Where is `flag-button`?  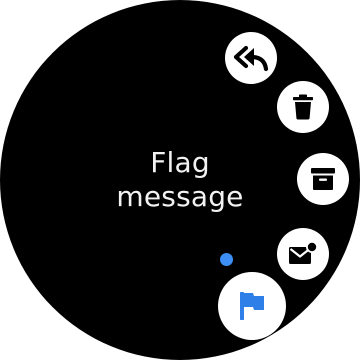
flag-button is located at coordinates (252, 306).